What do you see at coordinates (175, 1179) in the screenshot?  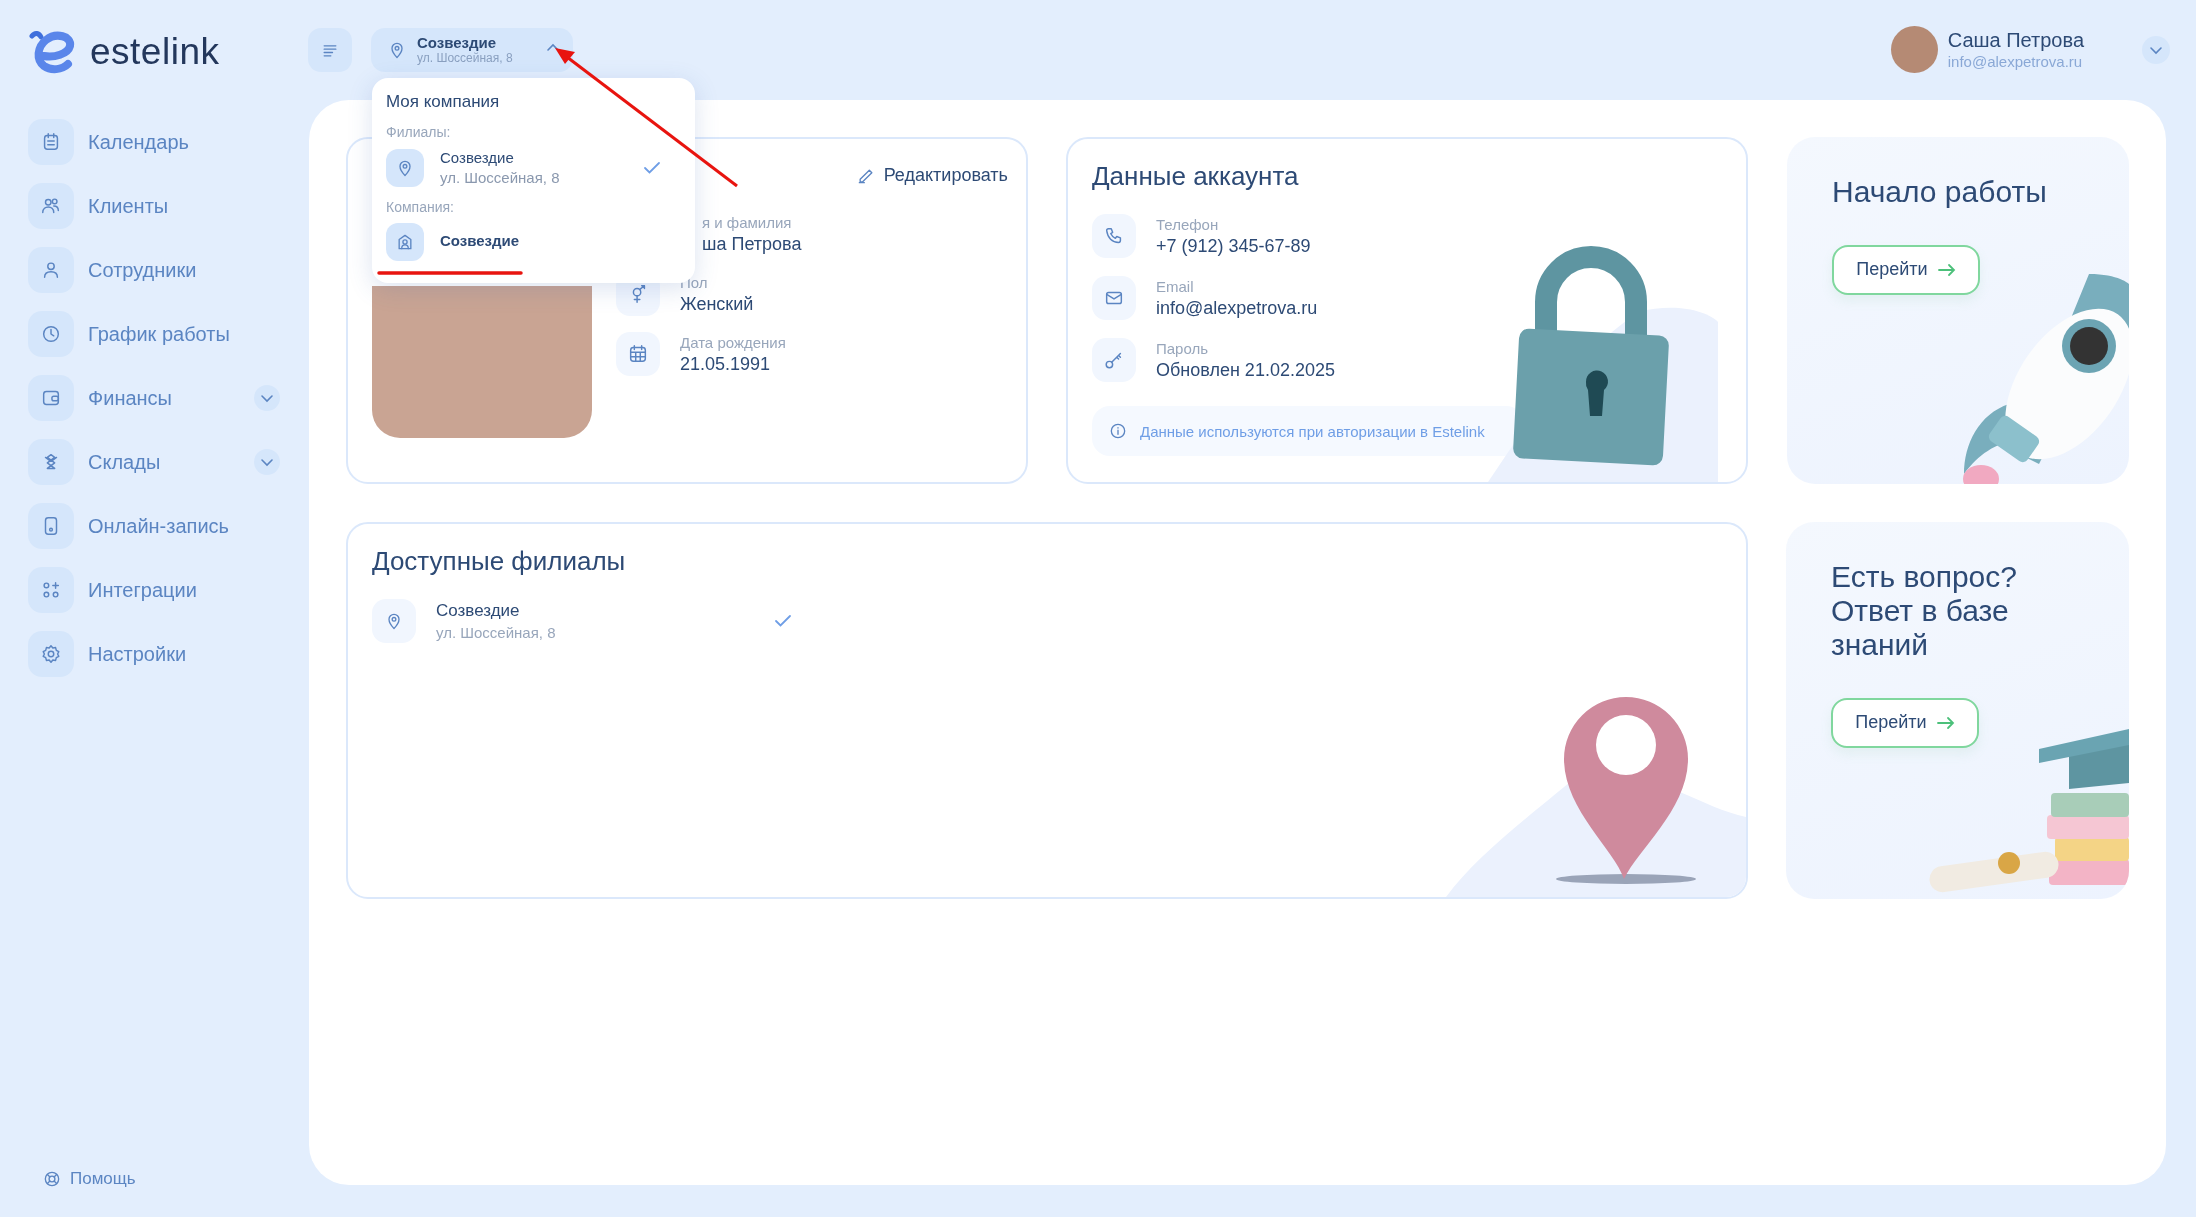 I see `help-link: Помощь` at bounding box center [175, 1179].